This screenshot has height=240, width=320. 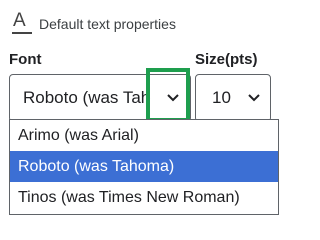 What do you see at coordinates (221, 97) in the screenshot?
I see `size-select-value: 10` at bounding box center [221, 97].